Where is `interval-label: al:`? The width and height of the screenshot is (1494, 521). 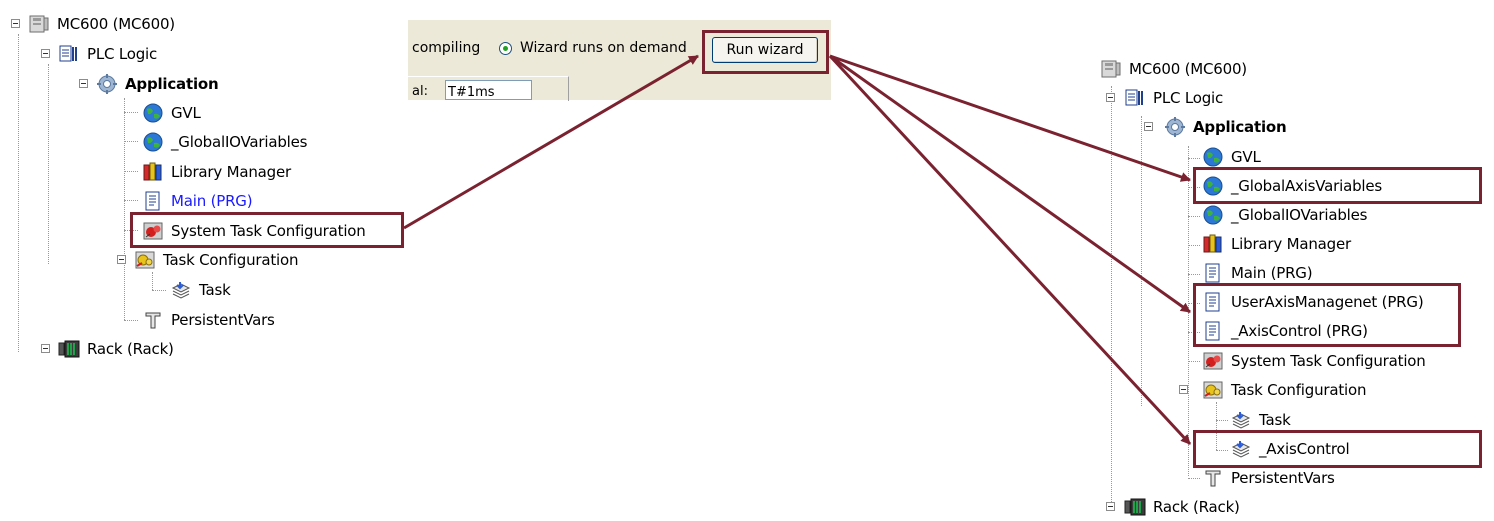 interval-label: al: is located at coordinates (420, 91).